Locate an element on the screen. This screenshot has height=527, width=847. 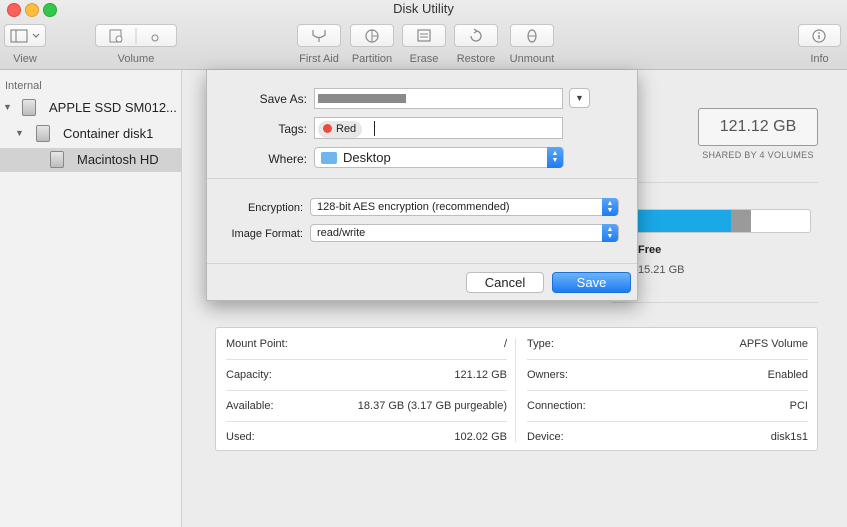
info-row-capacity: Capacity: 121.12 GB is located at coordinates (366, 379).